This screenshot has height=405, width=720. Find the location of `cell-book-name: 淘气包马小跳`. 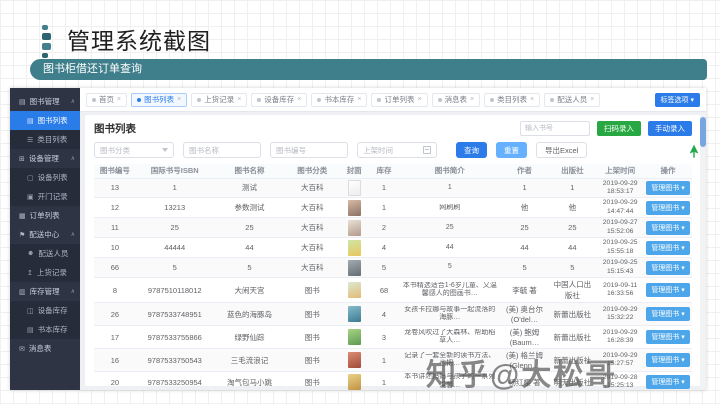

cell-book-name: 淘气包马小跳 is located at coordinates (249, 380).